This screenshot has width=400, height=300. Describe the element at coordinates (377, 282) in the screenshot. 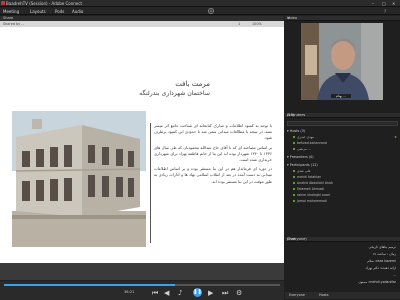

I see `chat-message: mehdi.yzdanifar: ممنون` at that location.